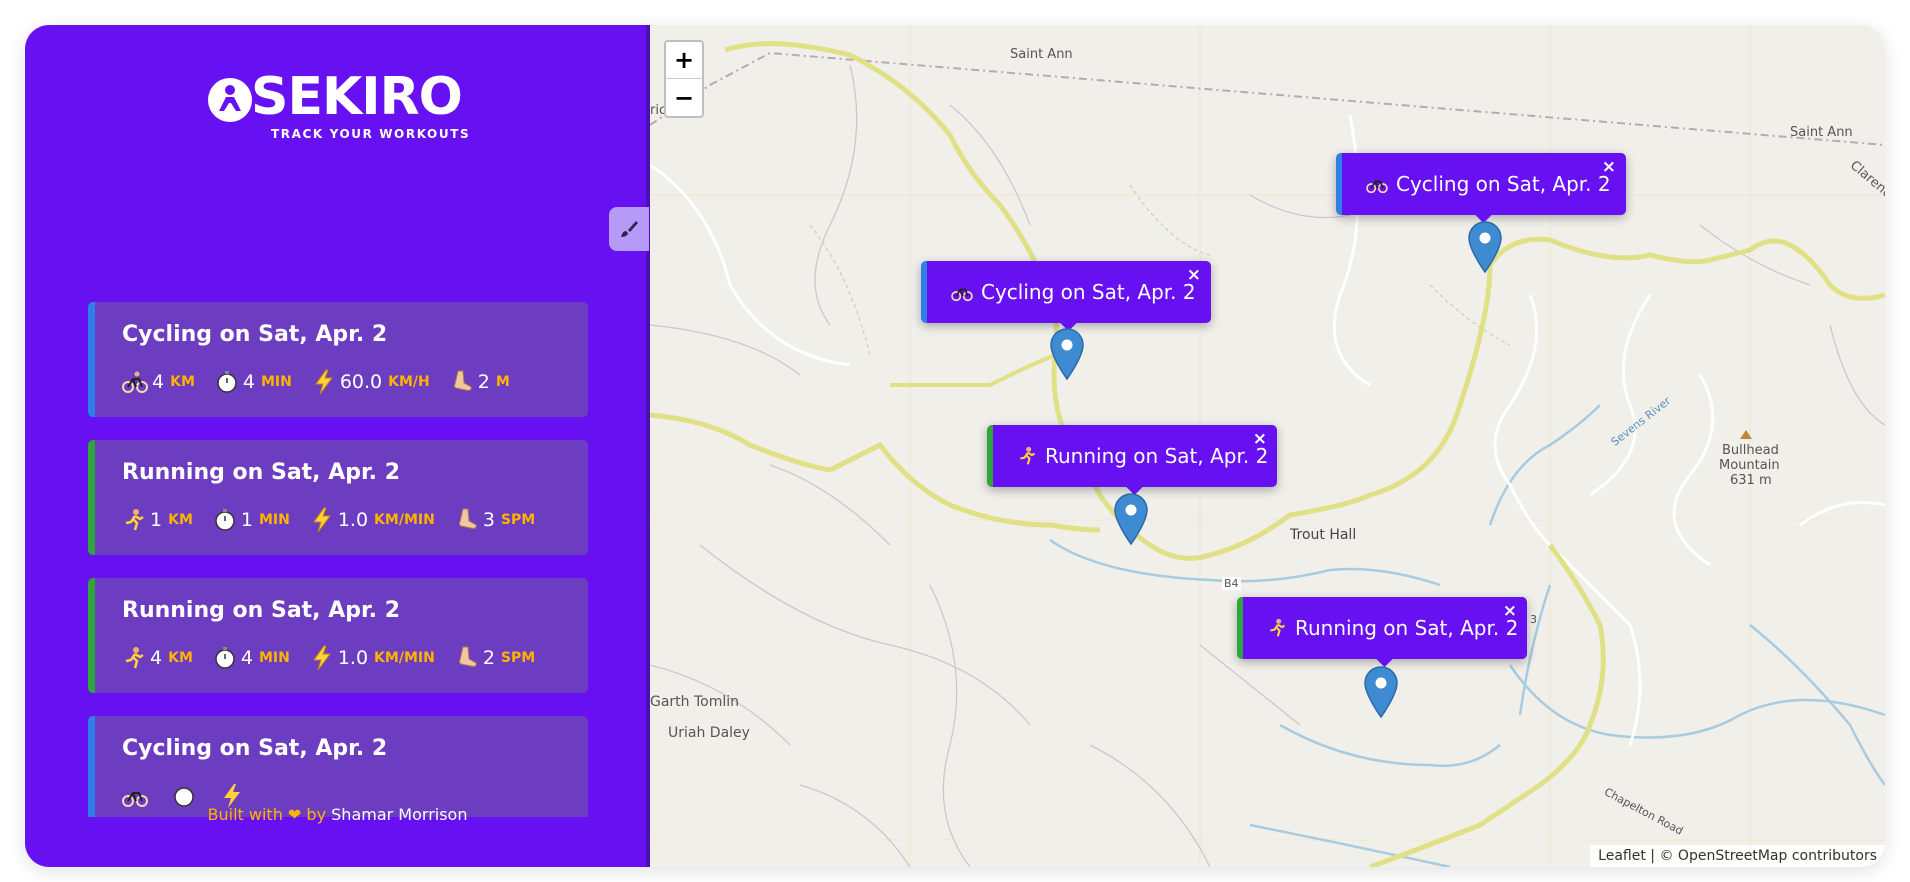  I want to click on footer: Built with ❤ by Shamar Morrison, so click(337, 814).